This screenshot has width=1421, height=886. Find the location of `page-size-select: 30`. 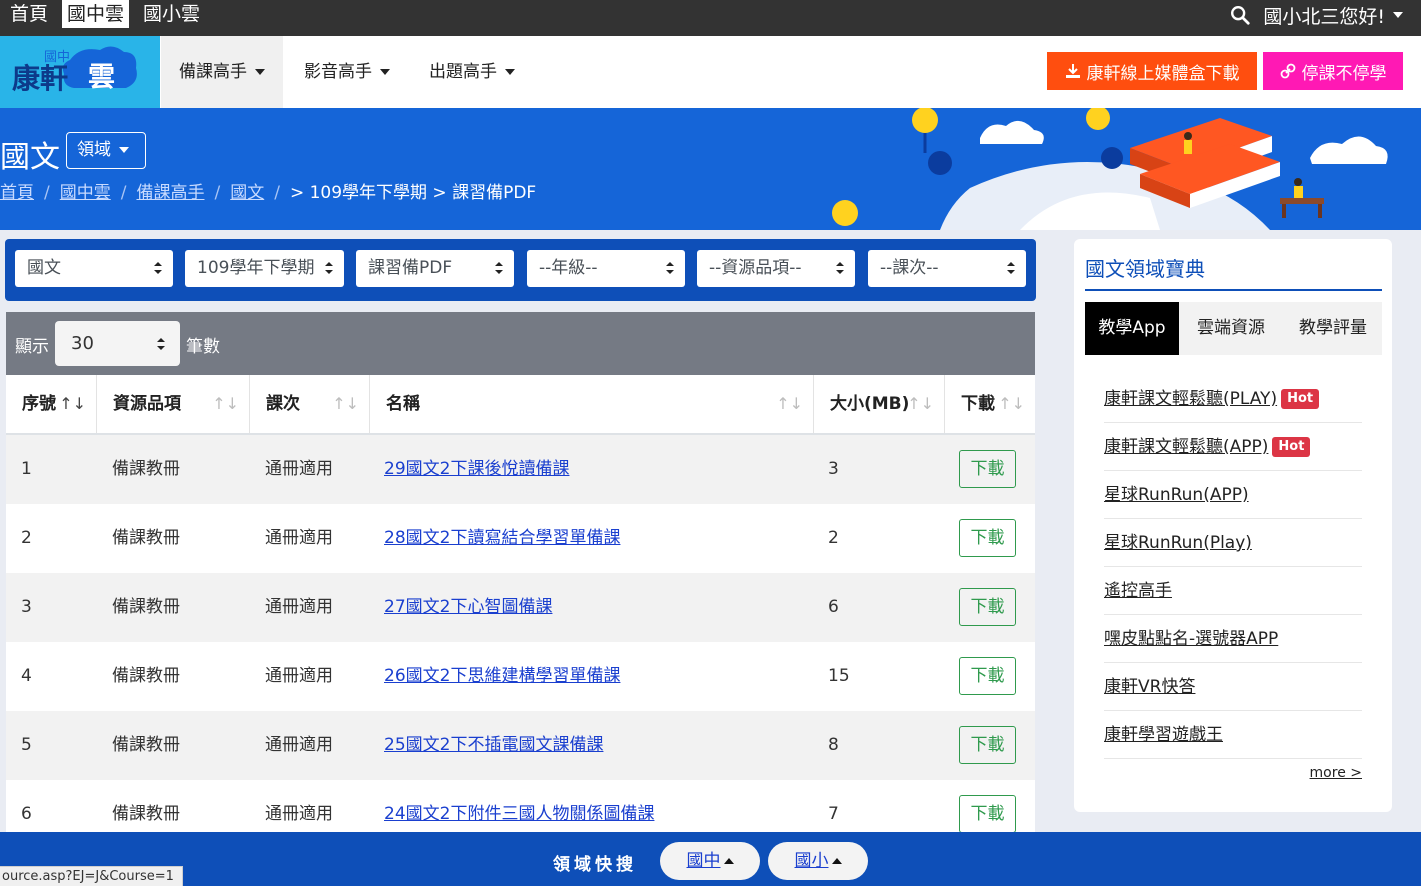

page-size-select: 30 is located at coordinates (117, 343).